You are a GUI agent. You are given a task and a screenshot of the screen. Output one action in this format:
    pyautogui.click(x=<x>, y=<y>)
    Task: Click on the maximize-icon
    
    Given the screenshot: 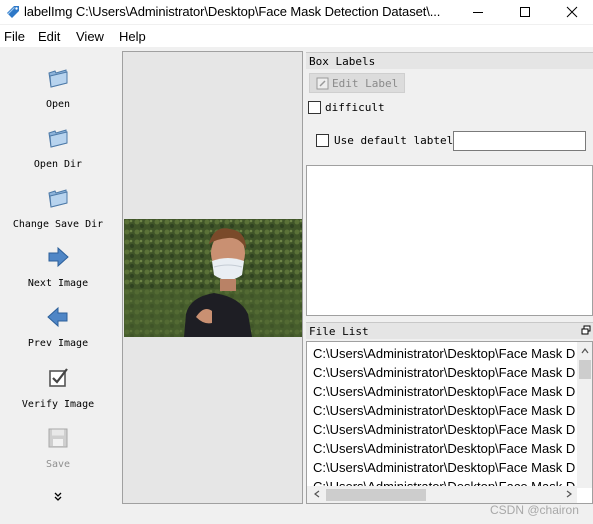 What is the action you would take?
    pyautogui.click(x=525, y=12)
    